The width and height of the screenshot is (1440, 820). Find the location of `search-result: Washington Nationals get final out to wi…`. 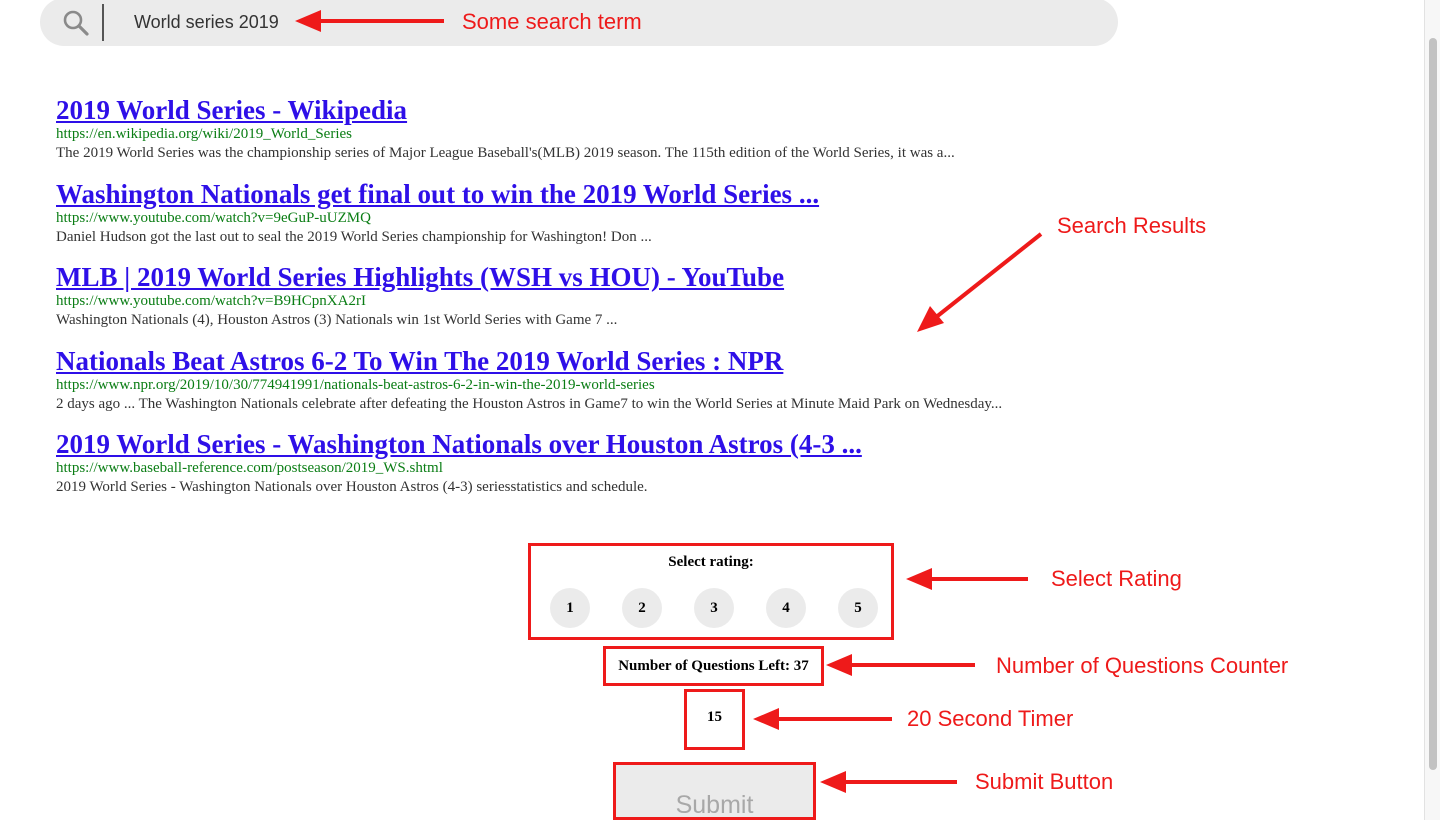

search-result: Washington Nationals get final out to wi… is located at coordinates (606, 220).